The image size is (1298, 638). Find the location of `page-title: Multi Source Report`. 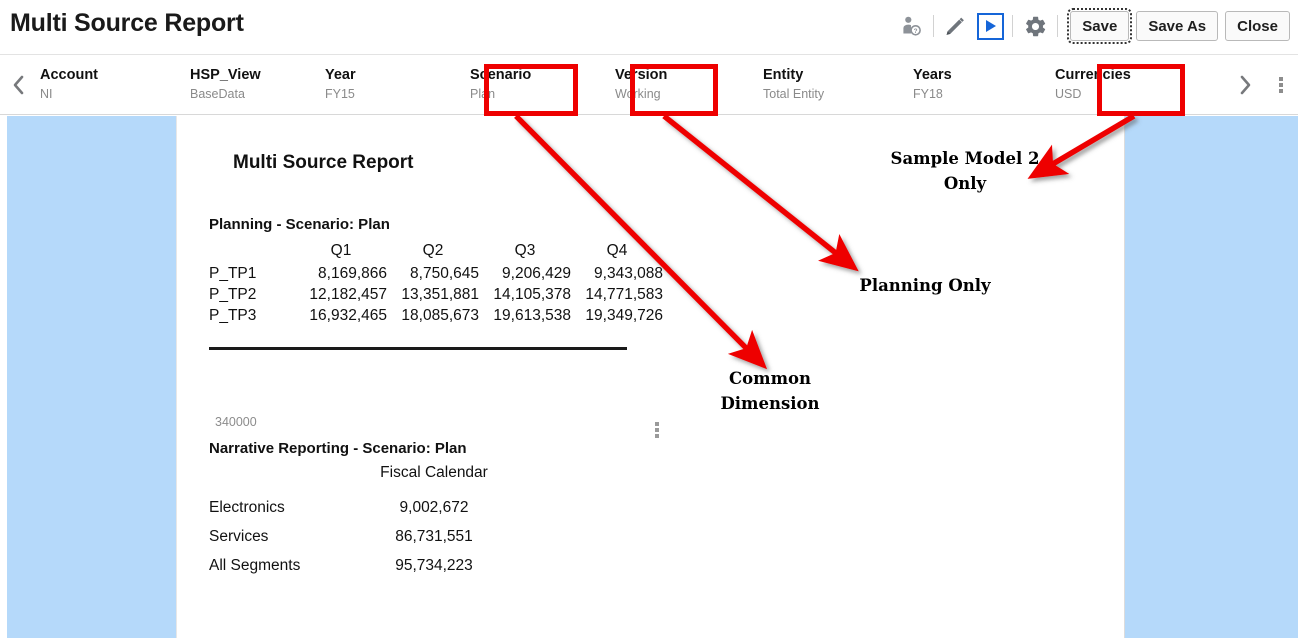

page-title: Multi Source Report is located at coordinates (127, 23).